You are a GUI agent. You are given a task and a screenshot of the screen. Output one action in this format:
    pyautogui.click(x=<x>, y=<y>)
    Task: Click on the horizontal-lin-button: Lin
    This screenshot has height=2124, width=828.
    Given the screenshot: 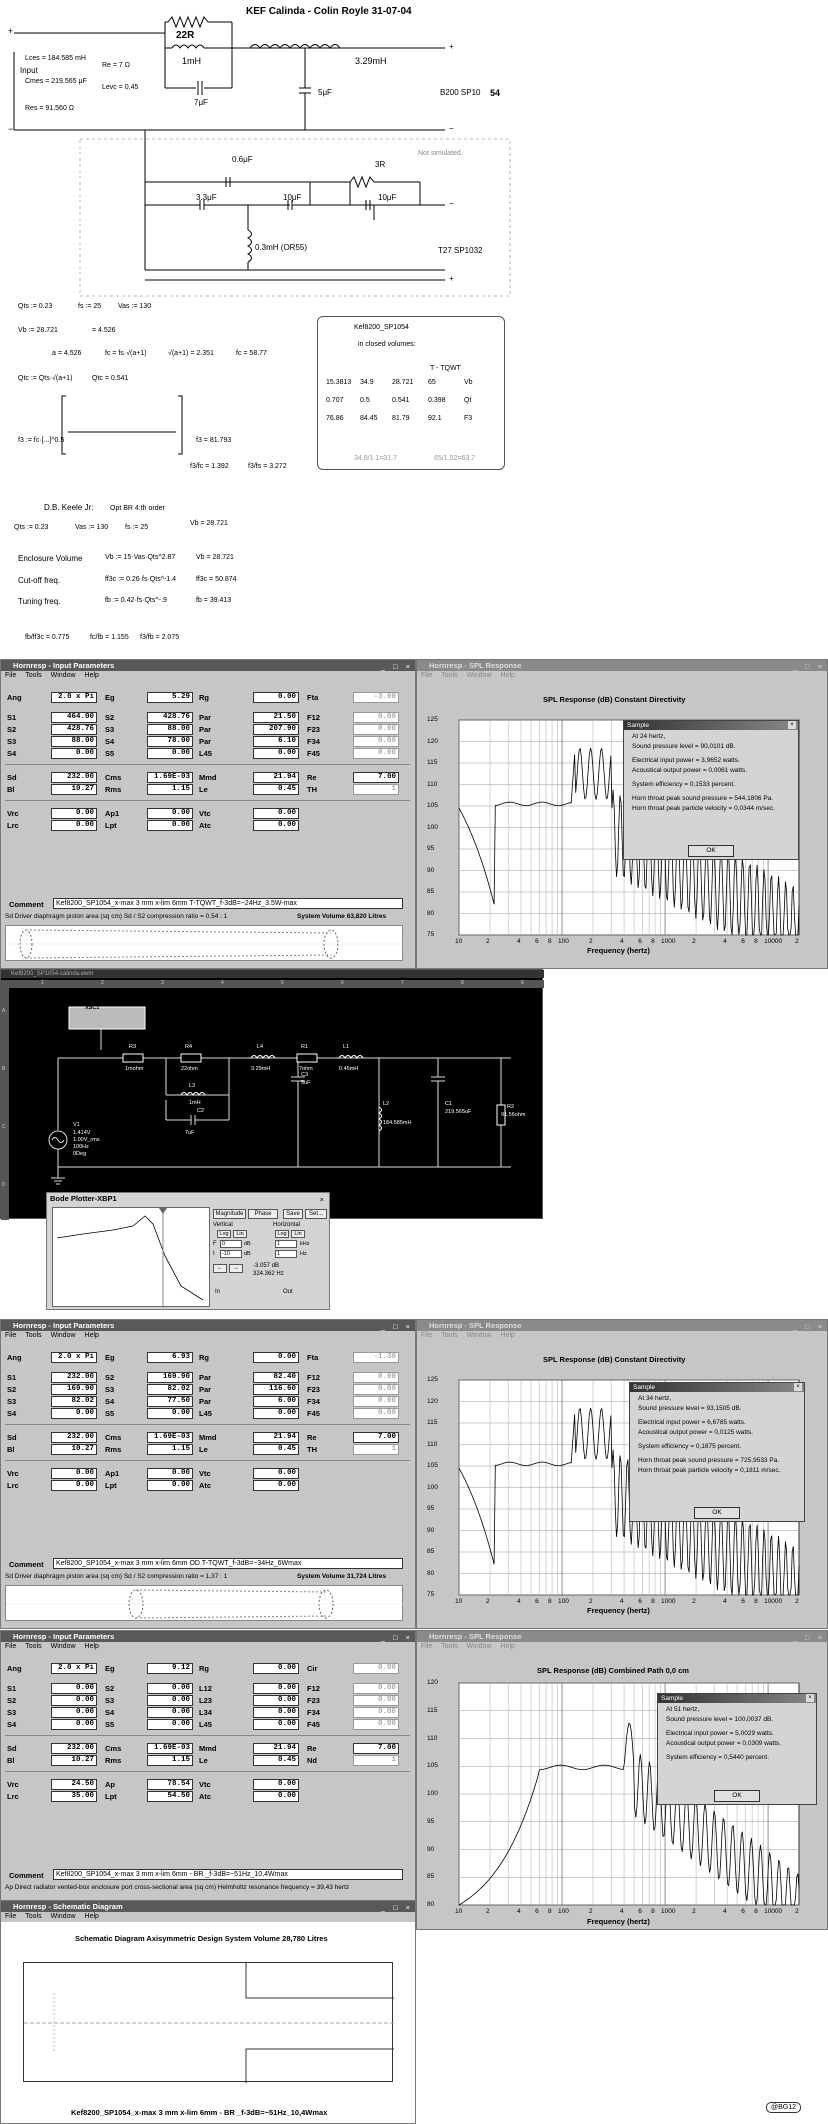 What is the action you would take?
    pyautogui.click(x=298, y=1234)
    